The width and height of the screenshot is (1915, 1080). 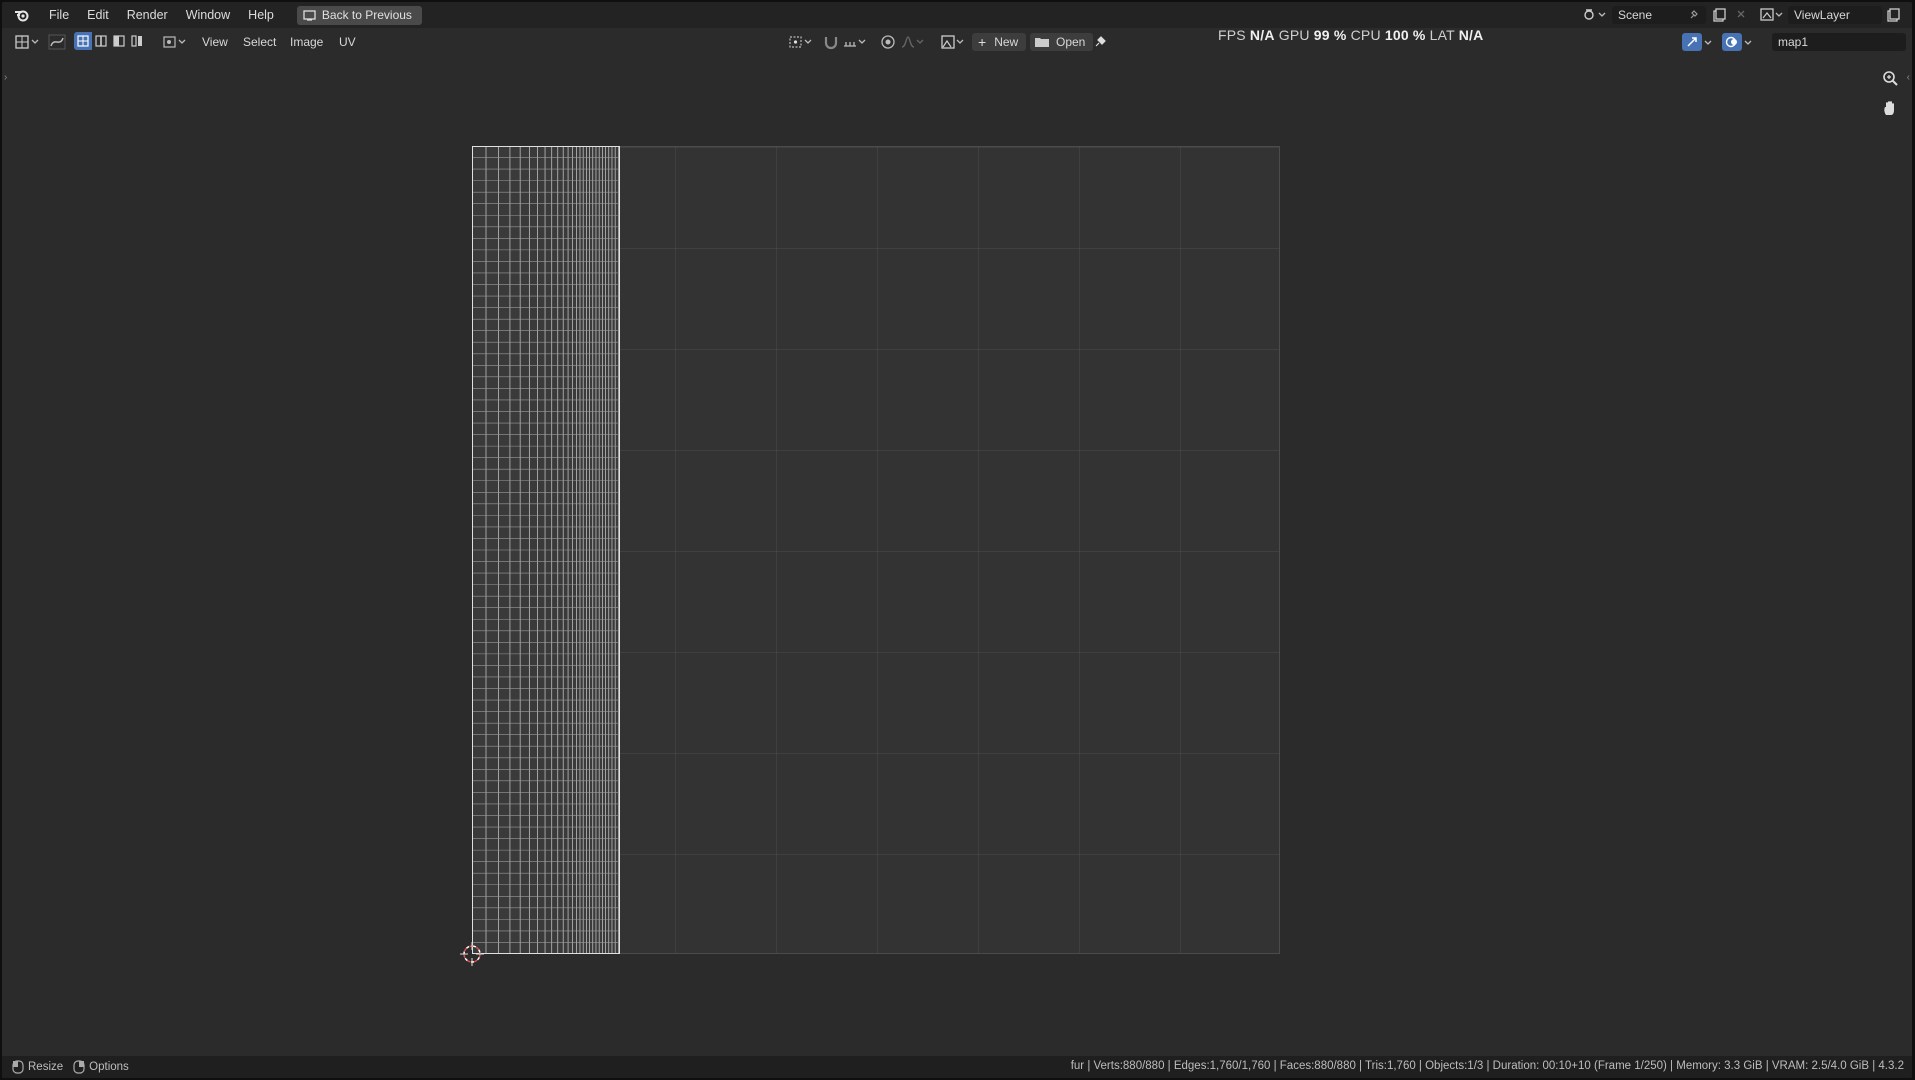 I want to click on select-mode-group, so click(x=112, y=41).